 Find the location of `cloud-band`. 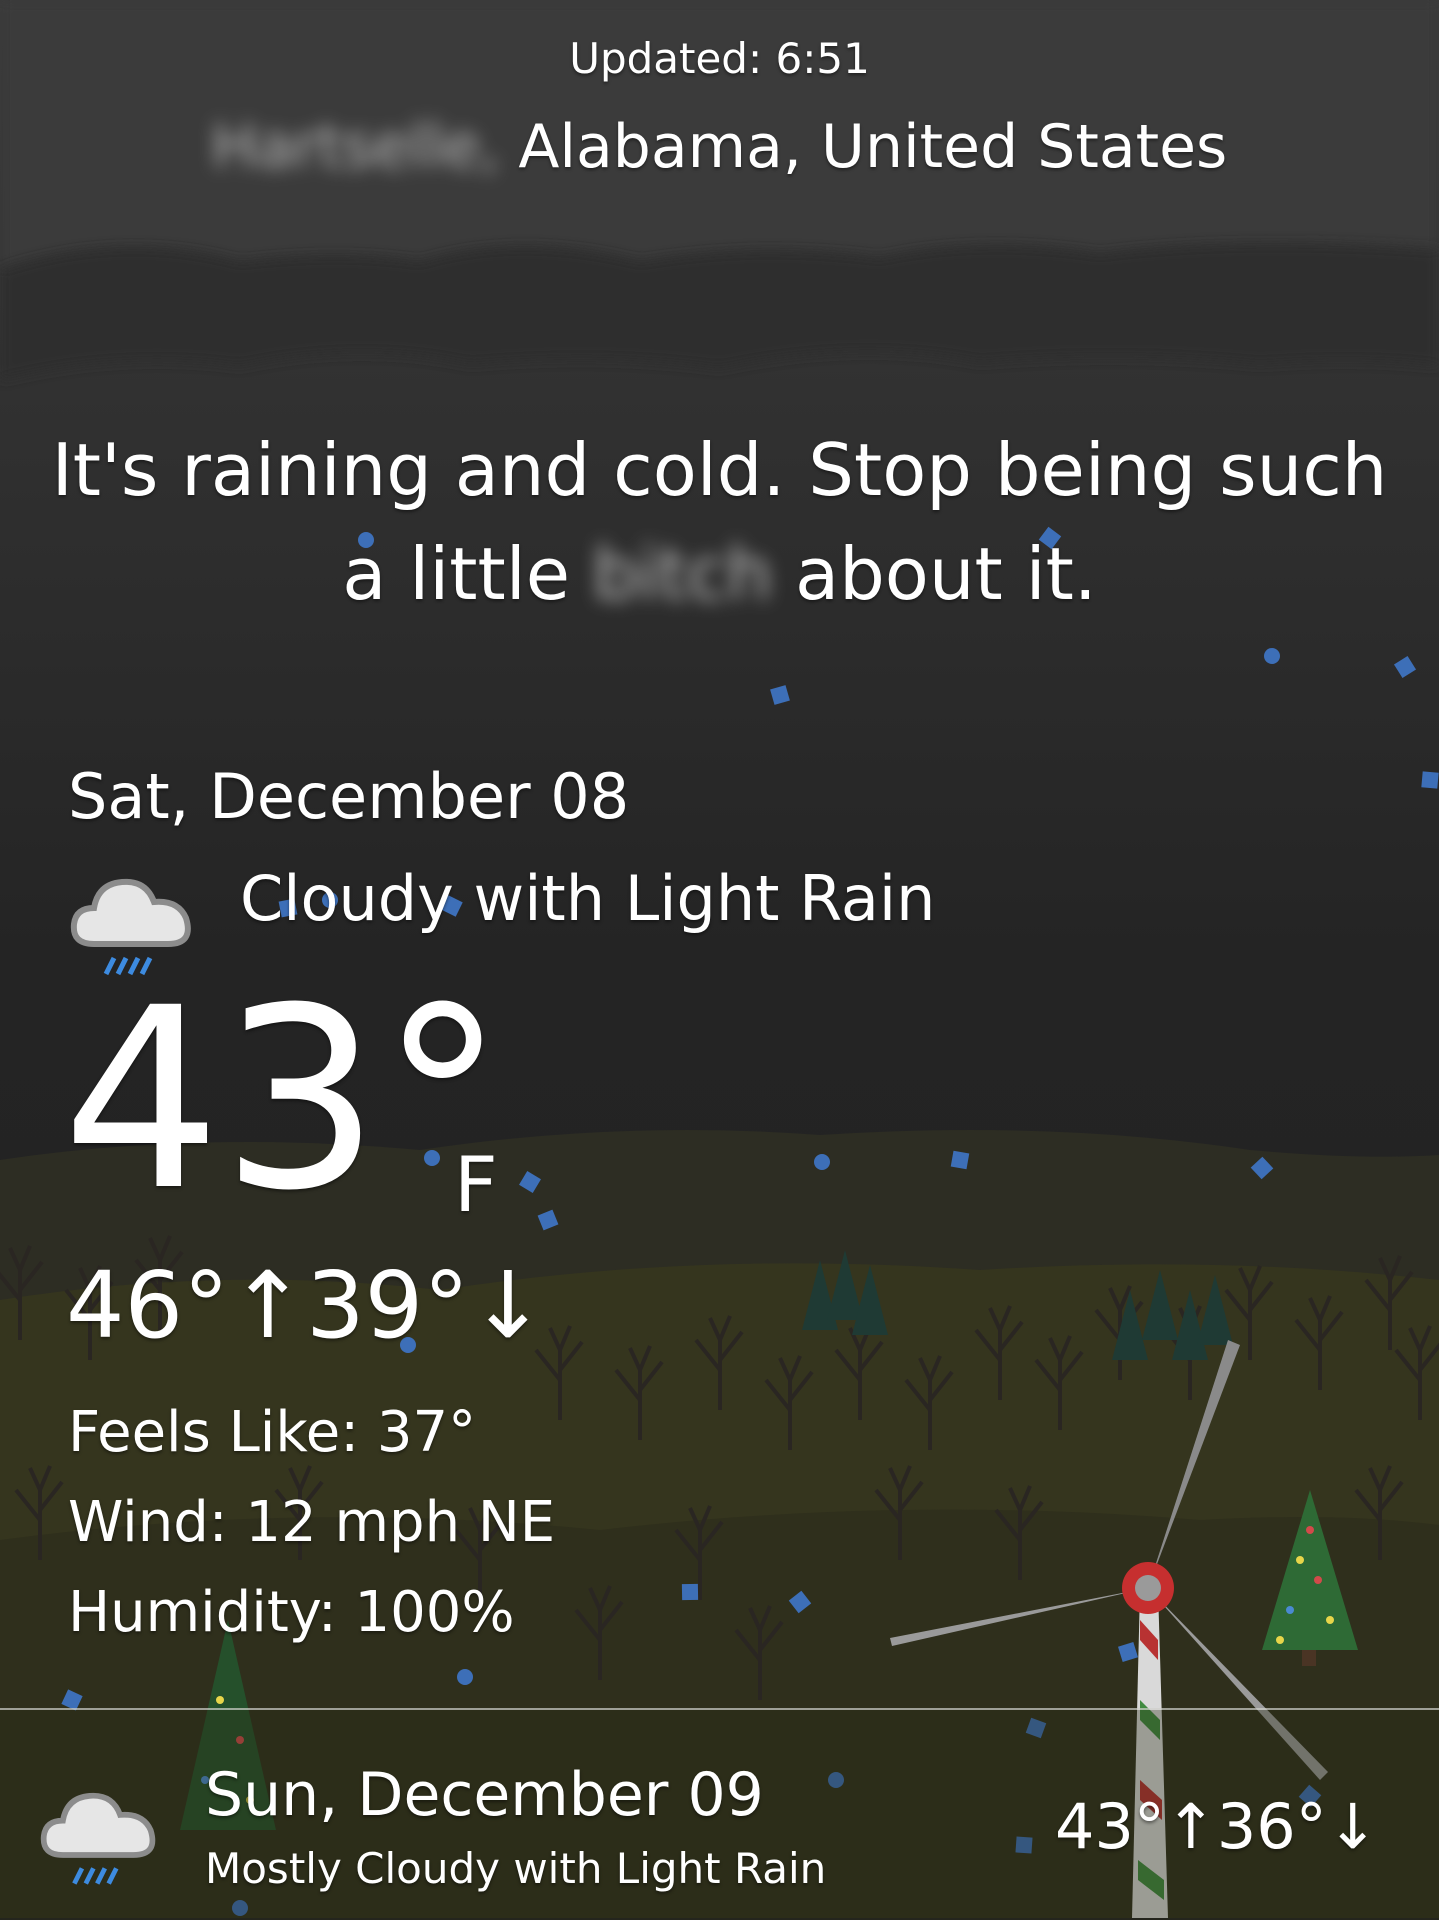

cloud-band is located at coordinates (719, 311).